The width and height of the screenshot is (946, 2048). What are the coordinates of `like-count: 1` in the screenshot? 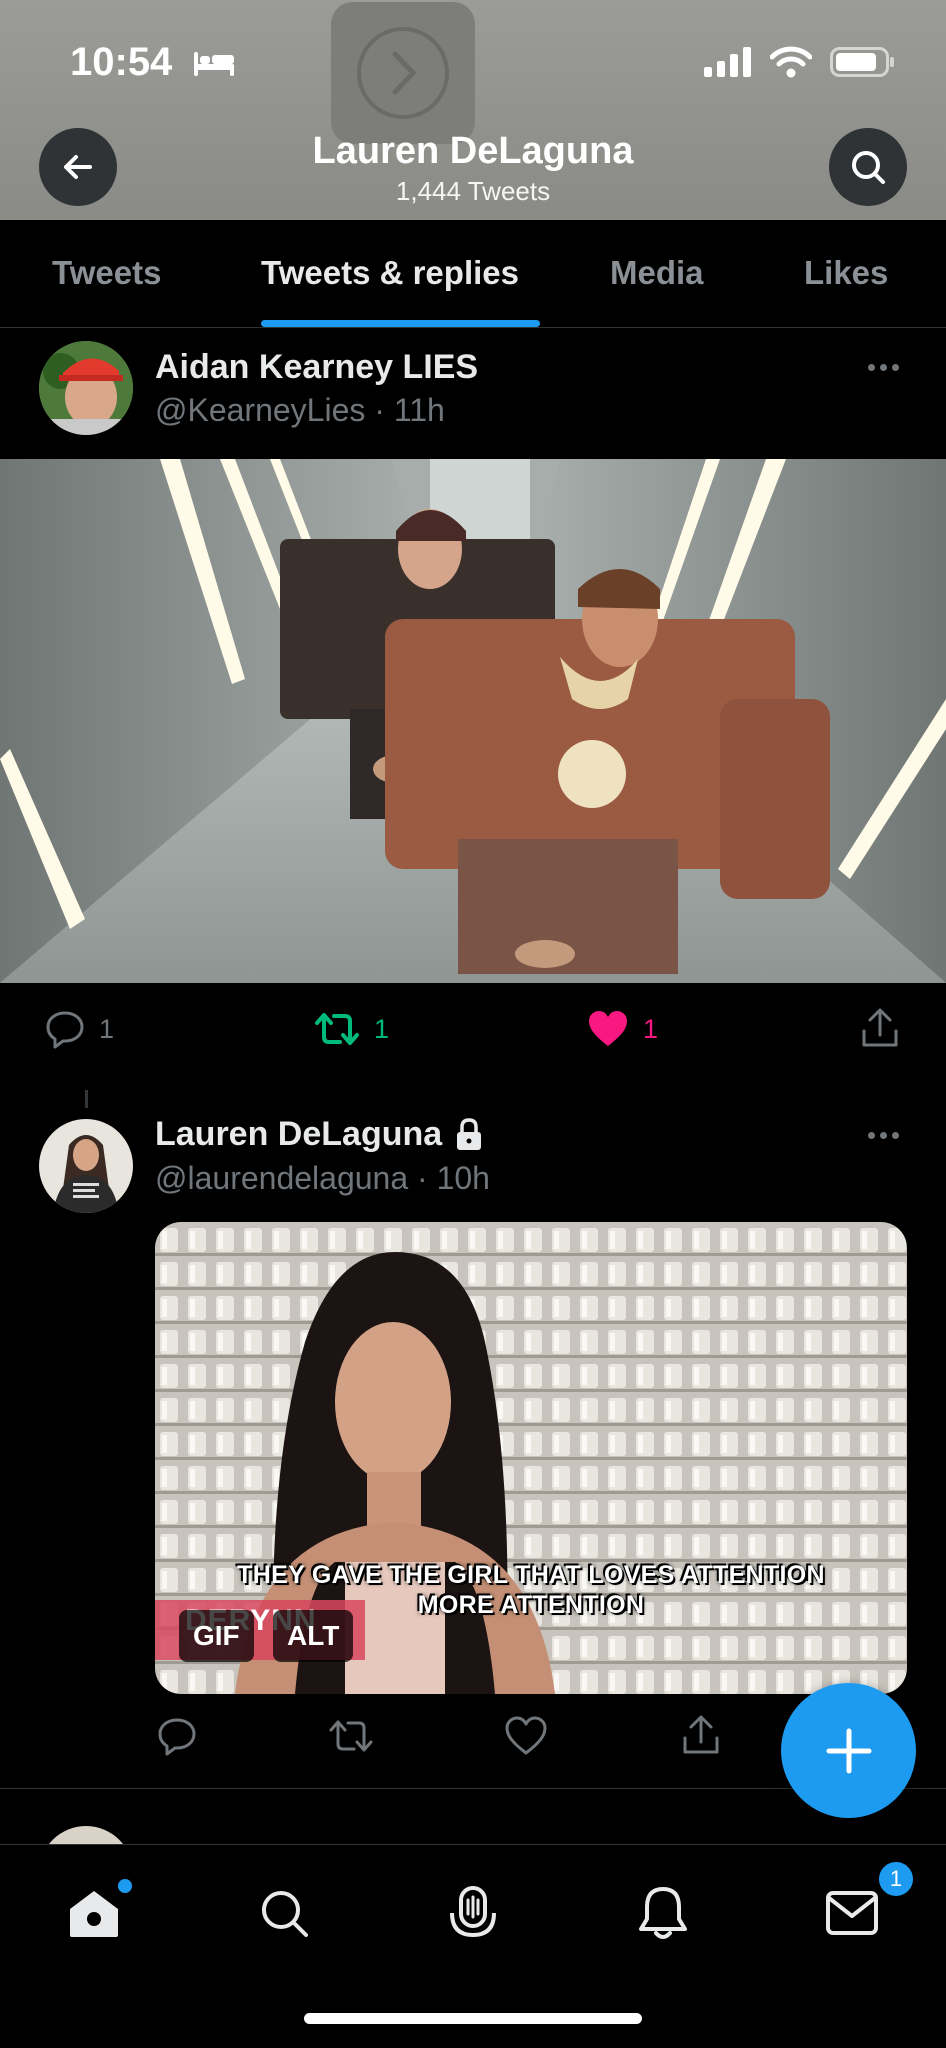 It's located at (651, 1028).